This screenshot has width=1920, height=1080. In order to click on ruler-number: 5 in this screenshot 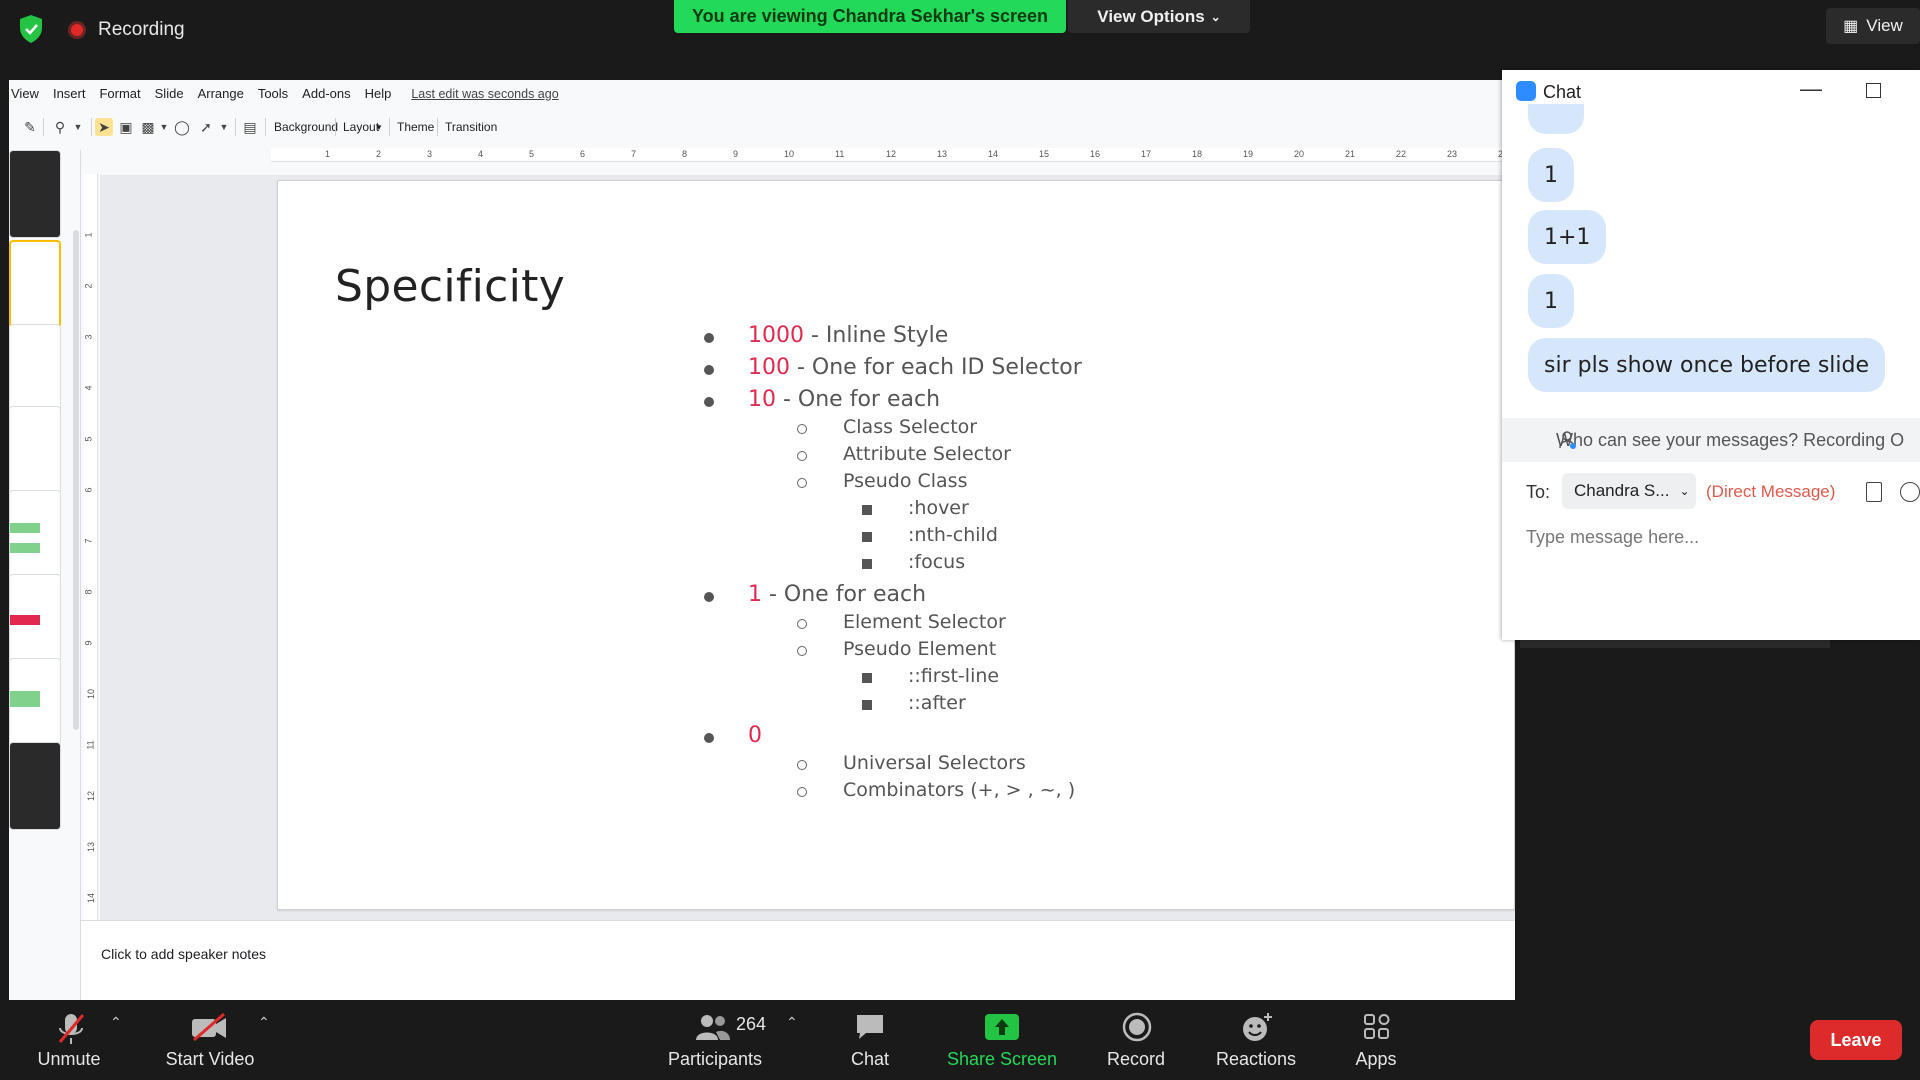, I will do `click(88, 439)`.